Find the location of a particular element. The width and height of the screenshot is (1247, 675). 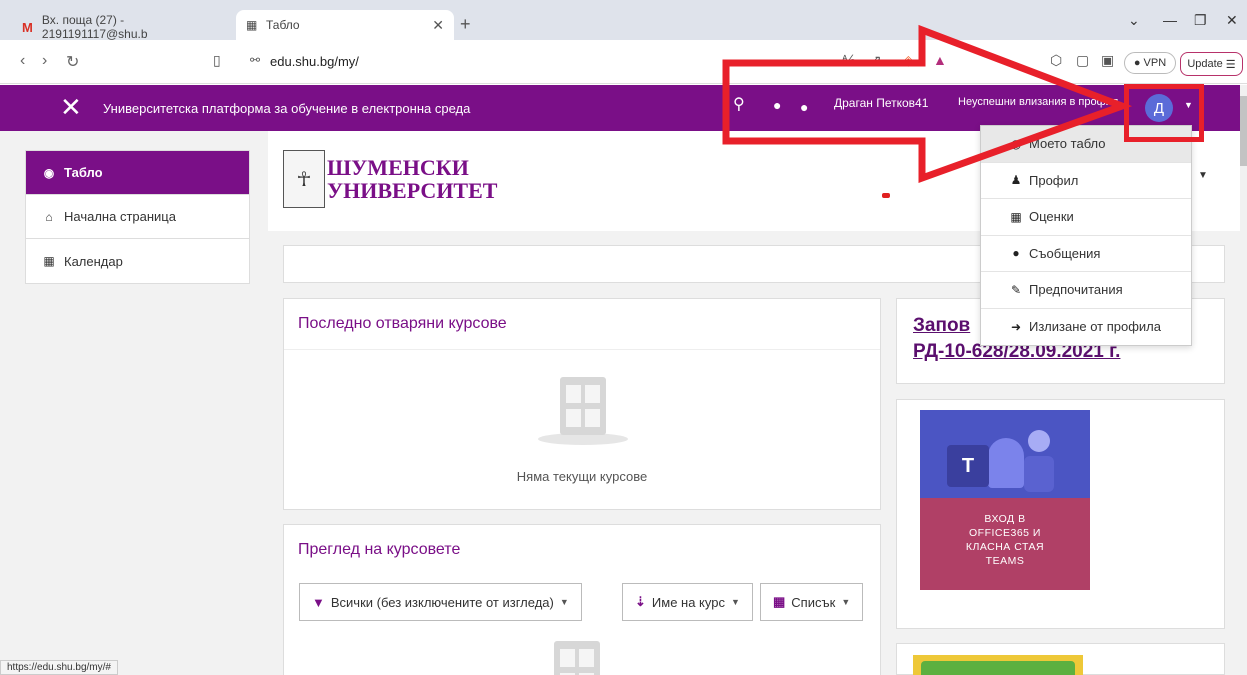

drawer-item-home: ⌂ Начална страница is located at coordinates (137, 217).